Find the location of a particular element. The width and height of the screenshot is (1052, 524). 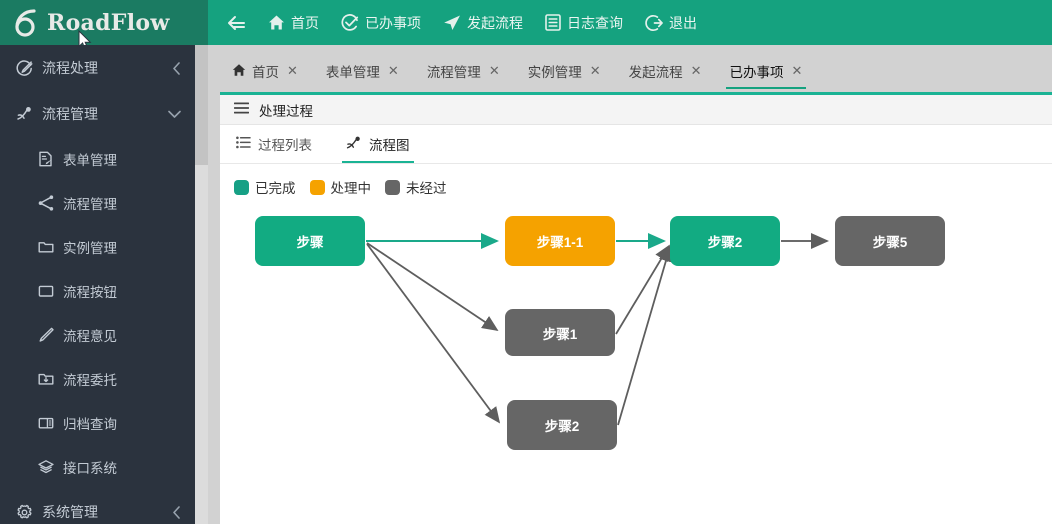

sidebar-group-label: 系统管理 is located at coordinates (70, 512).